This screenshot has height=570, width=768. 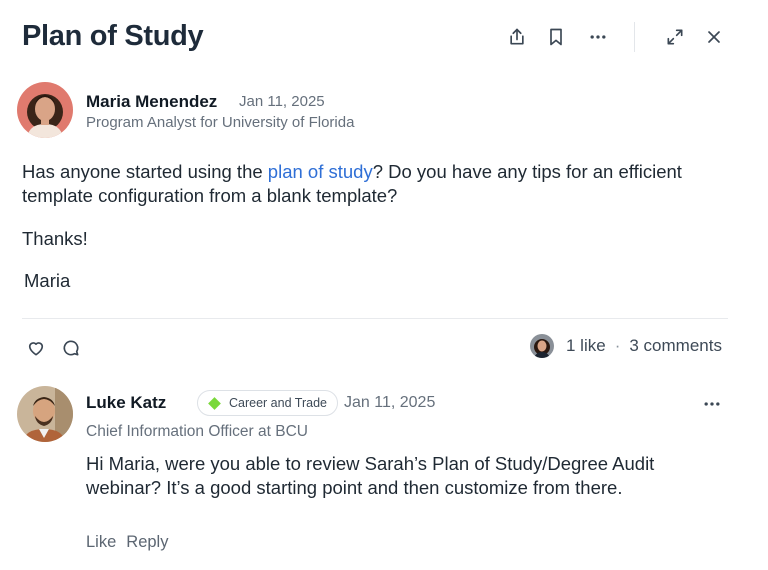 I want to click on comment-date: Jan 11, 2025, so click(x=390, y=402).